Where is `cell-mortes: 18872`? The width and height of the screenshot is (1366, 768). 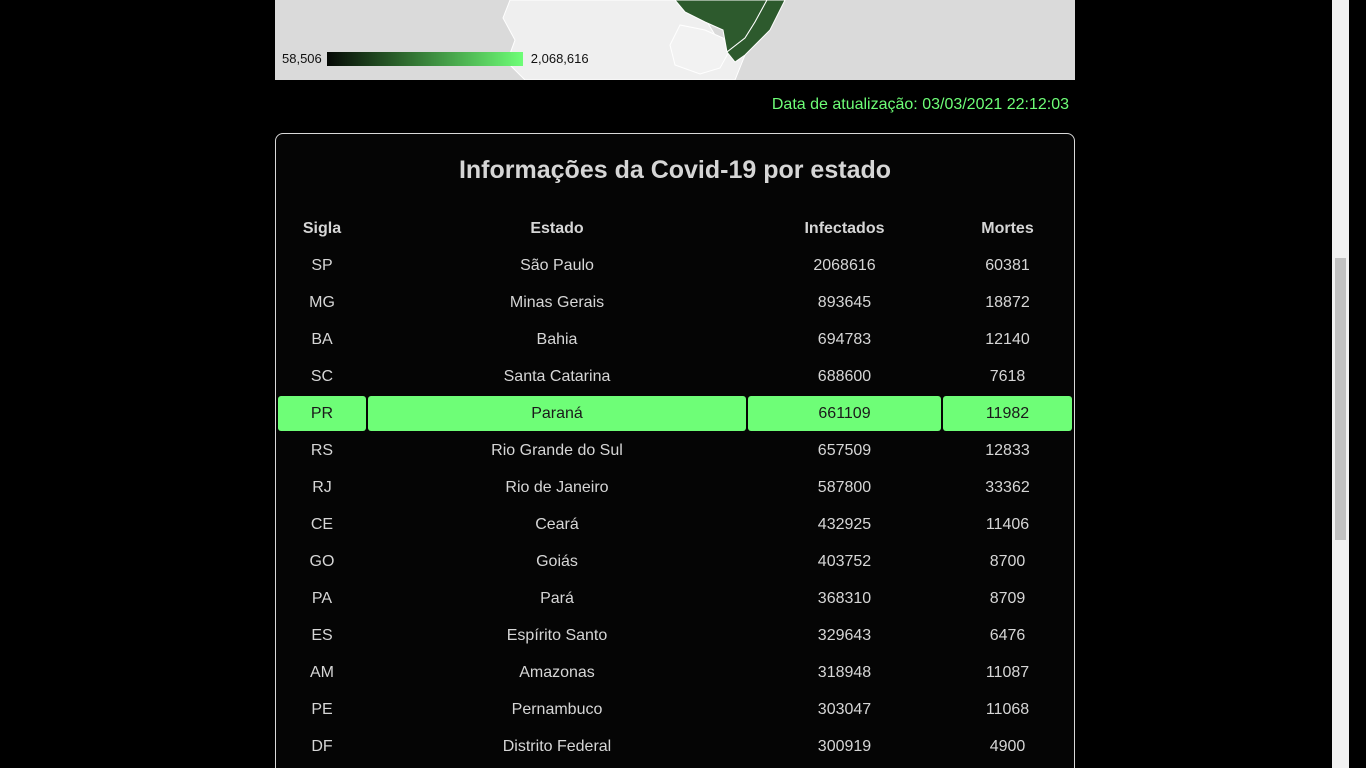 cell-mortes: 18872 is located at coordinates (1007, 302).